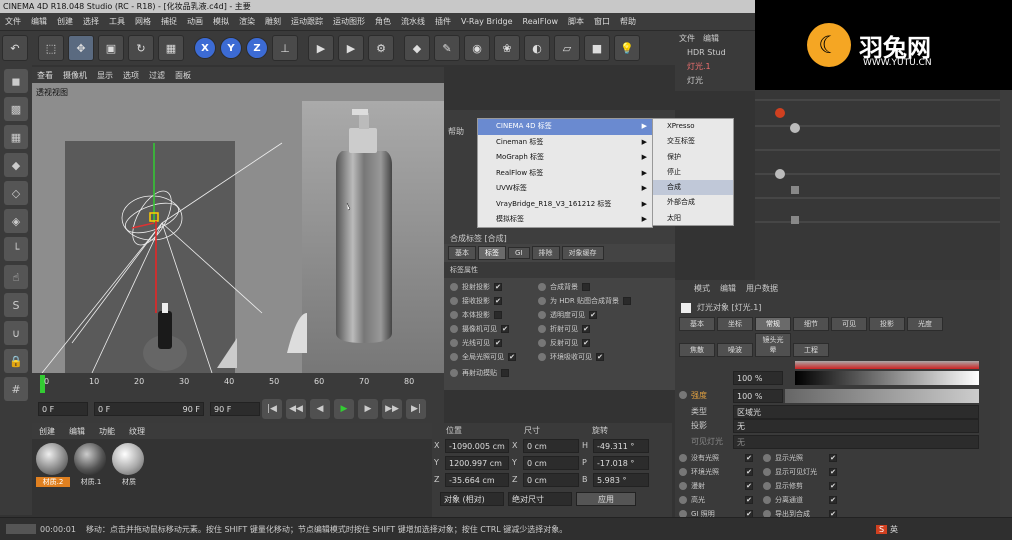 The width and height of the screenshot is (1012, 540). I want to click on obj-menu-edit: 编辑, so click(711, 38).